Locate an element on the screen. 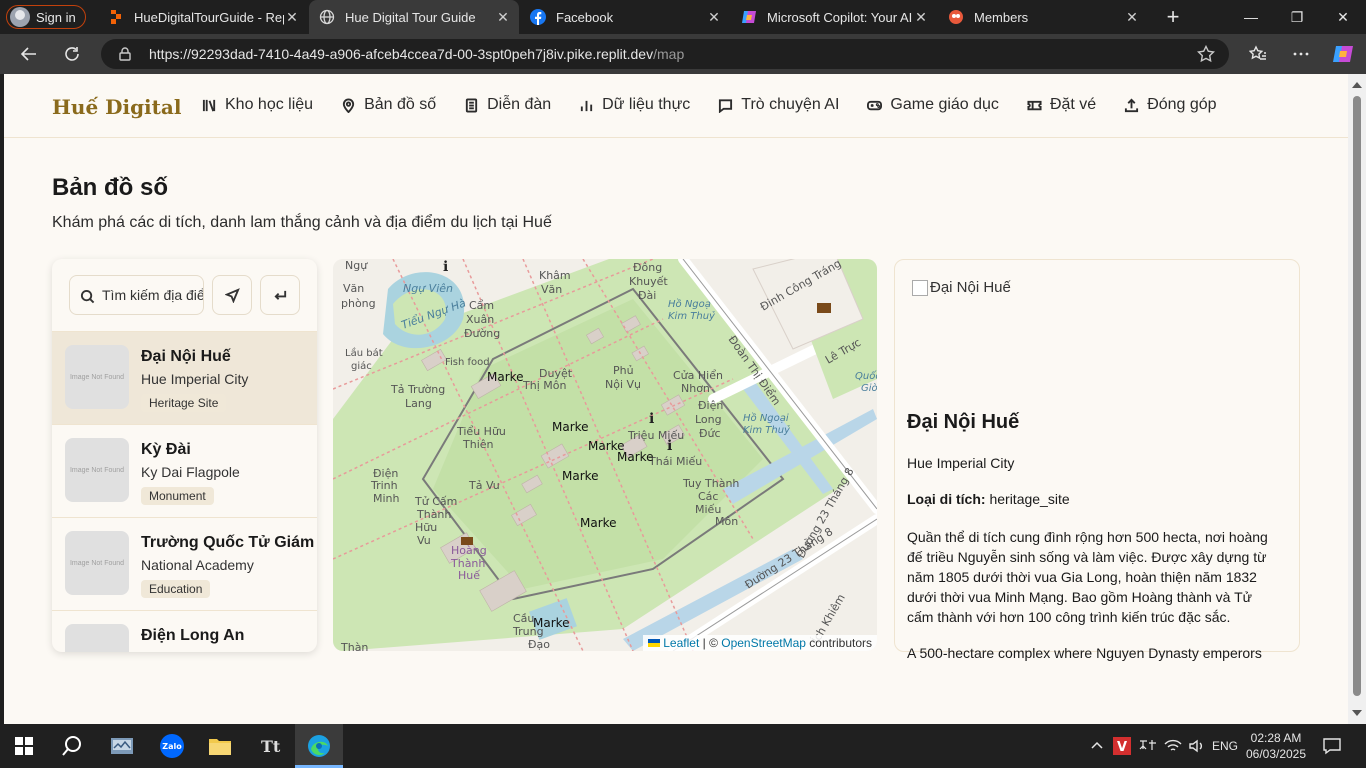 Image resolution: width=1366 pixels, height=768 pixels. restore-button: ❐ is located at coordinates (1297, 17).